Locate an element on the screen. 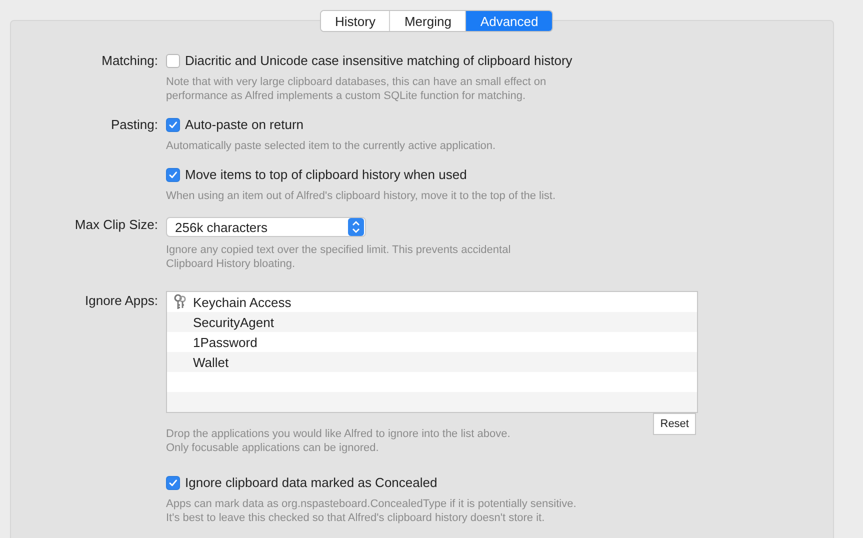  help-text: Ignore any copied text over the specified limit. This prevents accidental Clipboard History bloating. is located at coordinates (339, 257).